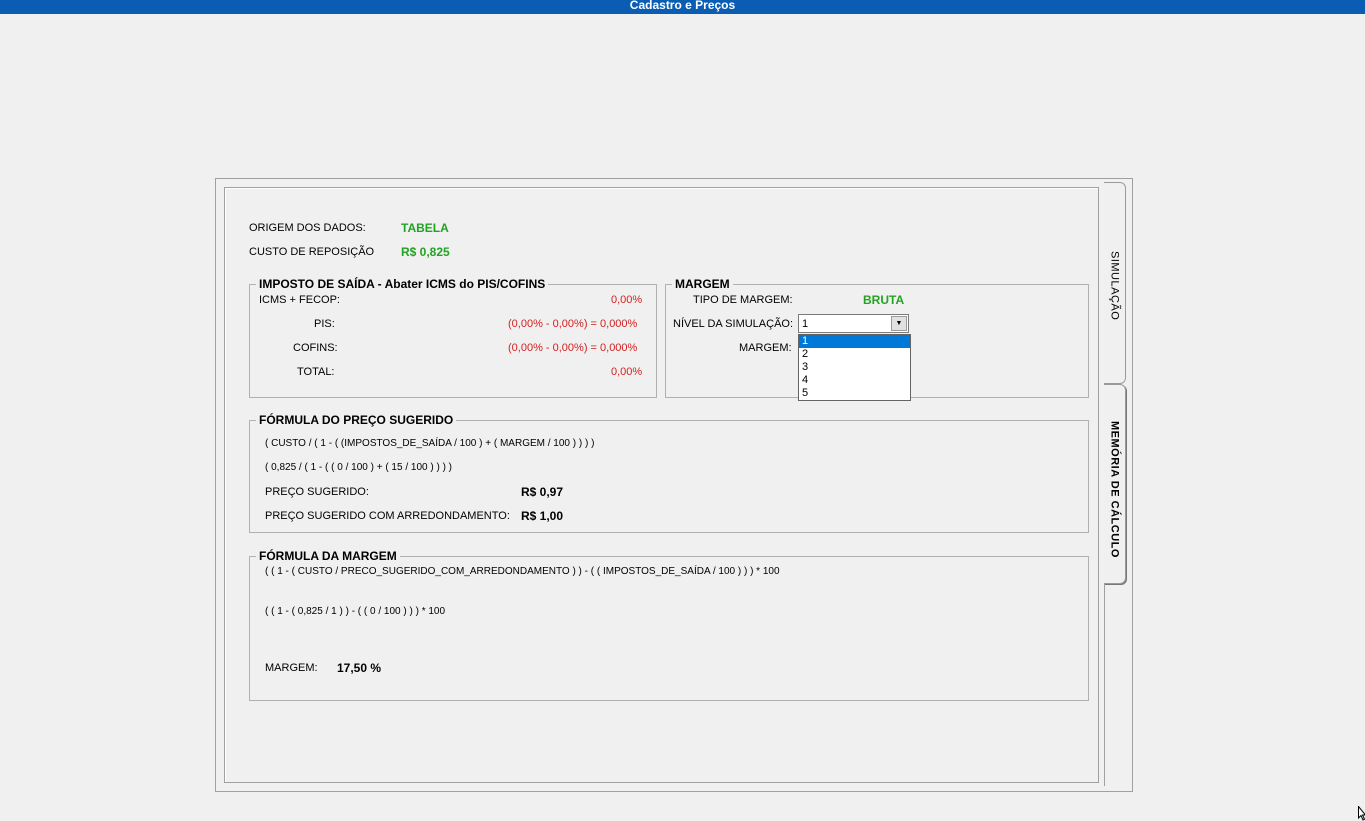 This screenshot has height=821, width=1365. Describe the element at coordinates (312, 252) in the screenshot. I see `custo-label: CUSTO DE REPOSIÇÃO` at that location.